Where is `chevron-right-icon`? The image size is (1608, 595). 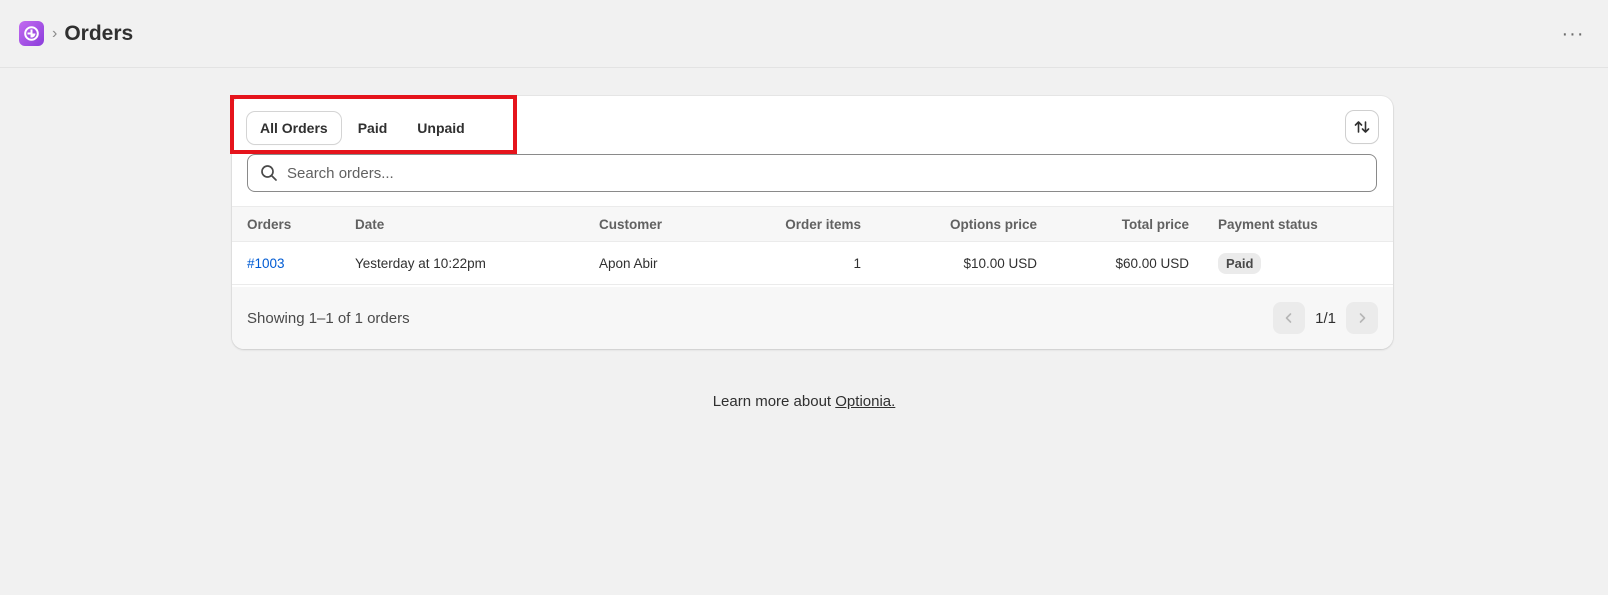 chevron-right-icon is located at coordinates (1362, 318).